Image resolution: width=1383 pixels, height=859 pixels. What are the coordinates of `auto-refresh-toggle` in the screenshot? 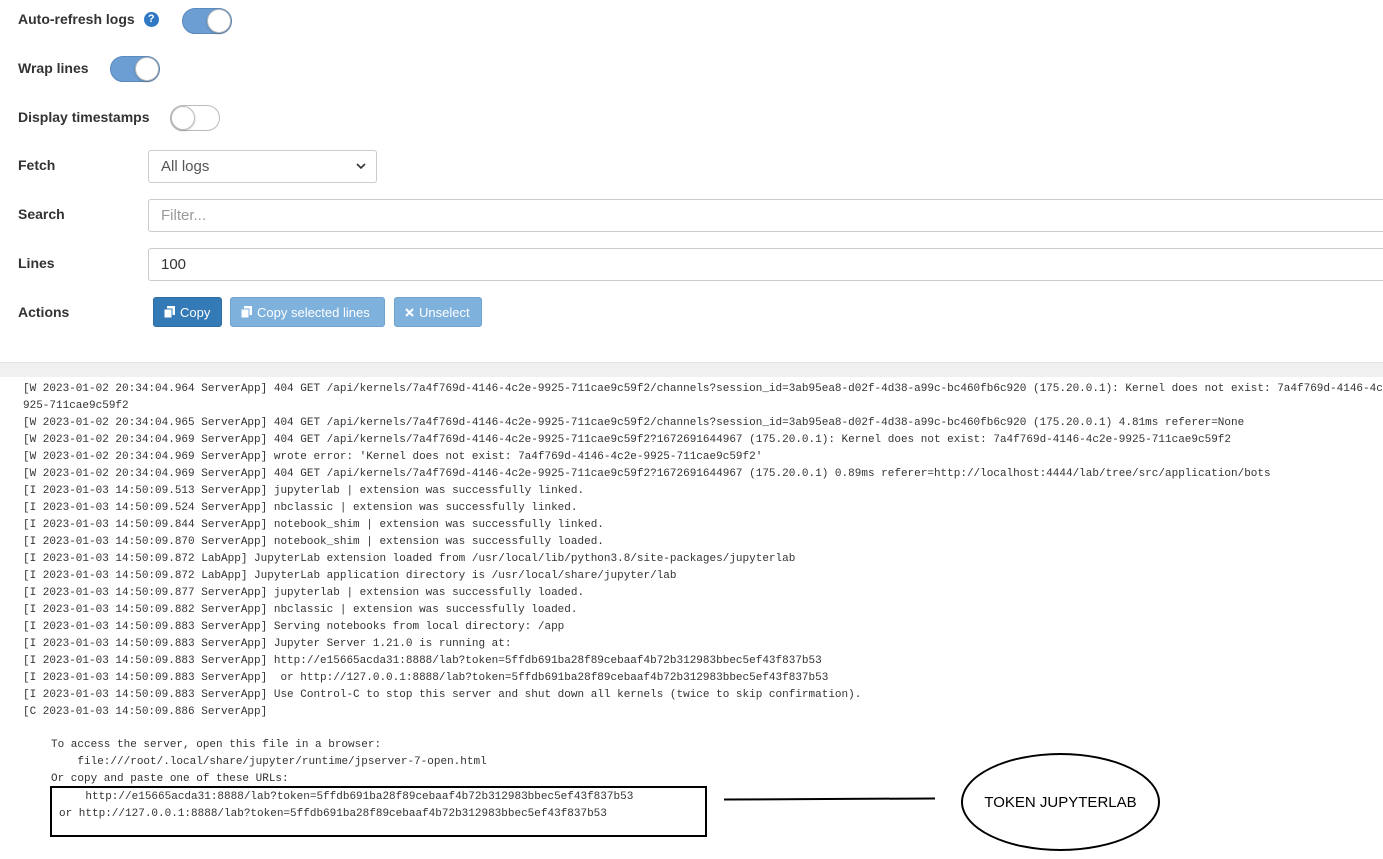 It's located at (207, 21).